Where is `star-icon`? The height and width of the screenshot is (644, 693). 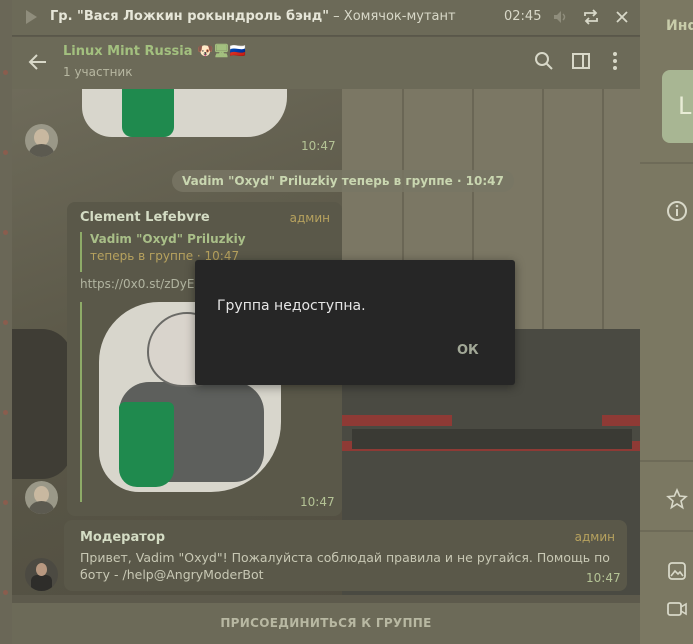 star-icon is located at coordinates (677, 498).